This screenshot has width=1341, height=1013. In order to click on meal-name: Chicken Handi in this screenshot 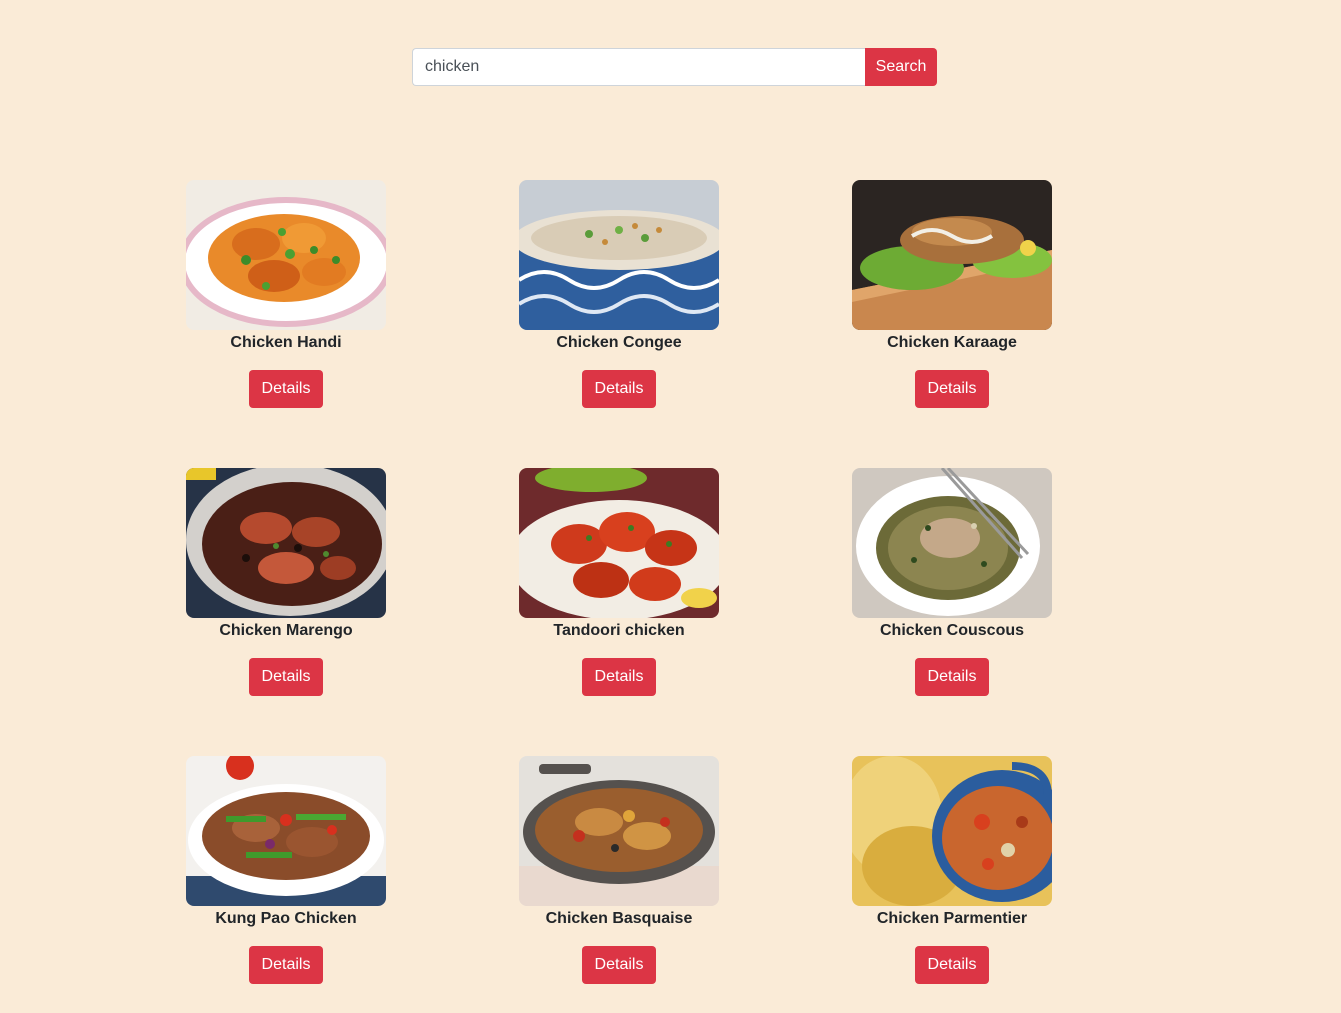, I will do `click(286, 342)`.